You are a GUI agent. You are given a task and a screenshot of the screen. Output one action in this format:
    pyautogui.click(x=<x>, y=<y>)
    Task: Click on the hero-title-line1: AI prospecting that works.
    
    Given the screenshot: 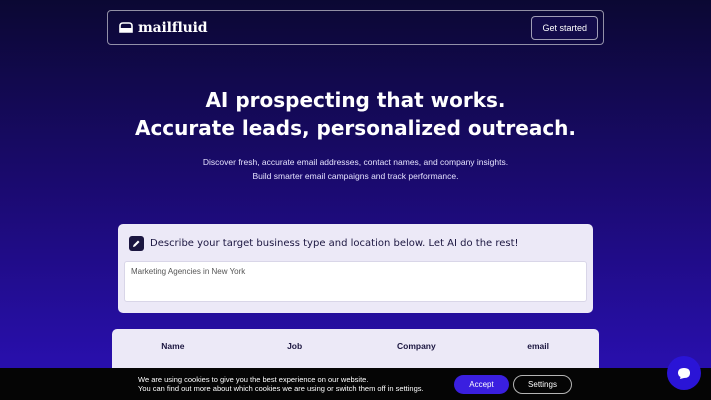 What is the action you would take?
    pyautogui.click(x=355, y=100)
    